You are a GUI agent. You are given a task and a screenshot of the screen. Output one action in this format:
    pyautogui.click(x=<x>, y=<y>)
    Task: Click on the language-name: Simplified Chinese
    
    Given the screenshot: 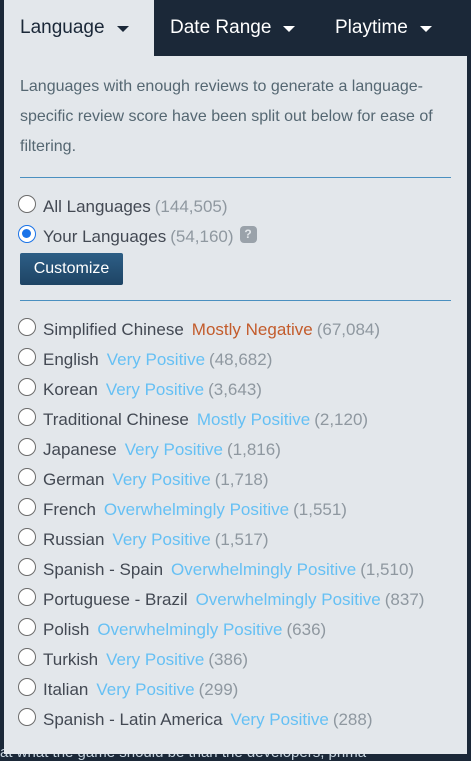 What is the action you would take?
    pyautogui.click(x=113, y=329)
    